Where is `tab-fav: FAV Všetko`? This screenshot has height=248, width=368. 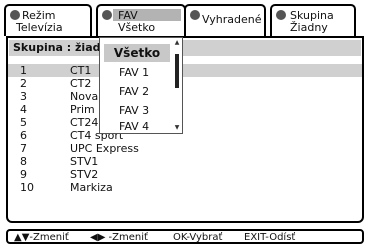
tab-fav: FAV Všetko is located at coordinates (141, 20).